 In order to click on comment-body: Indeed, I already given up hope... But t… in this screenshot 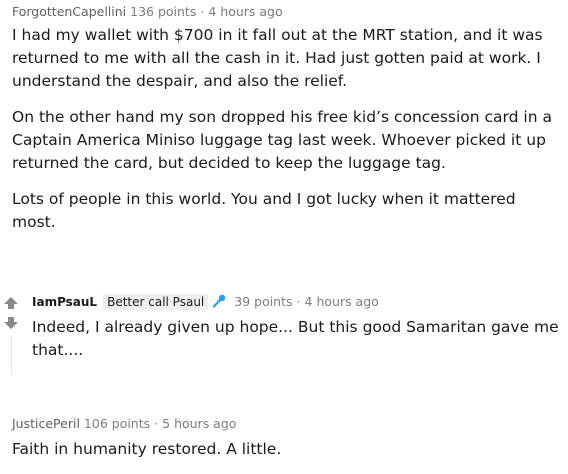, I will do `click(297, 339)`.